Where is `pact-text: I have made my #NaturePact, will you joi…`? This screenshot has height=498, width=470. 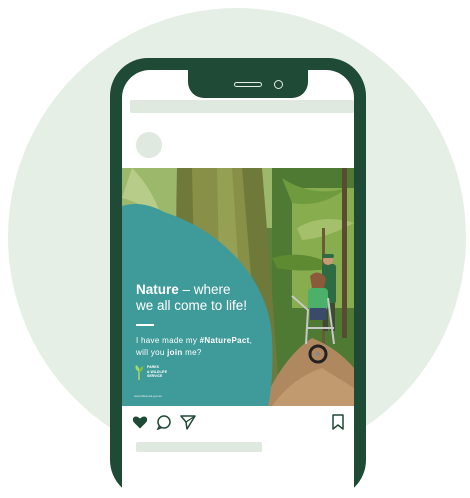
pact-text: I have made my #NaturePact, will you joi… is located at coordinates (211, 347).